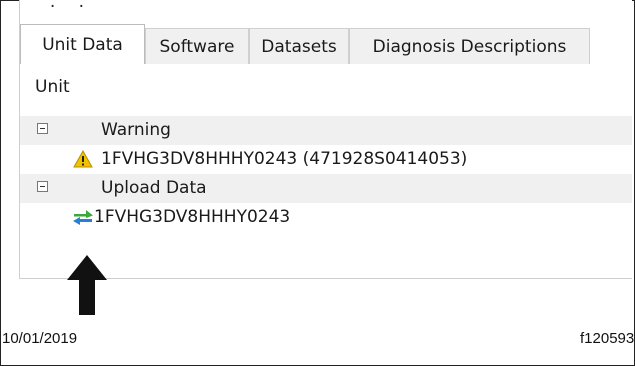 This screenshot has height=366, width=635. What do you see at coordinates (326, 217) in the screenshot?
I see `list-item-upload-unit: 1FVHG3DV8HHHY0243` at bounding box center [326, 217].